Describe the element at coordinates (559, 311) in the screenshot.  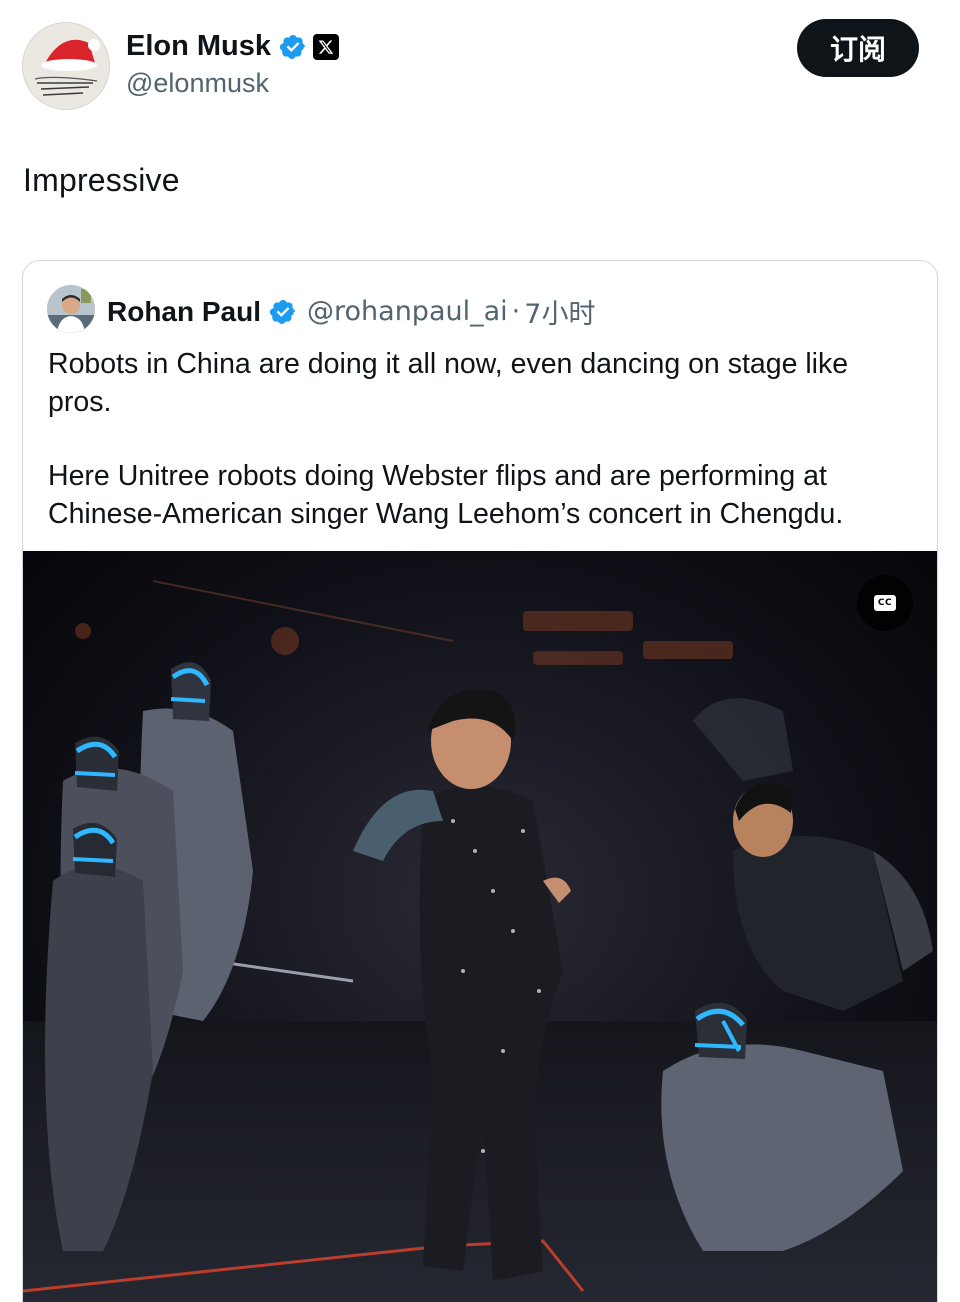
I see `quote-timestamp: 7小时` at that location.